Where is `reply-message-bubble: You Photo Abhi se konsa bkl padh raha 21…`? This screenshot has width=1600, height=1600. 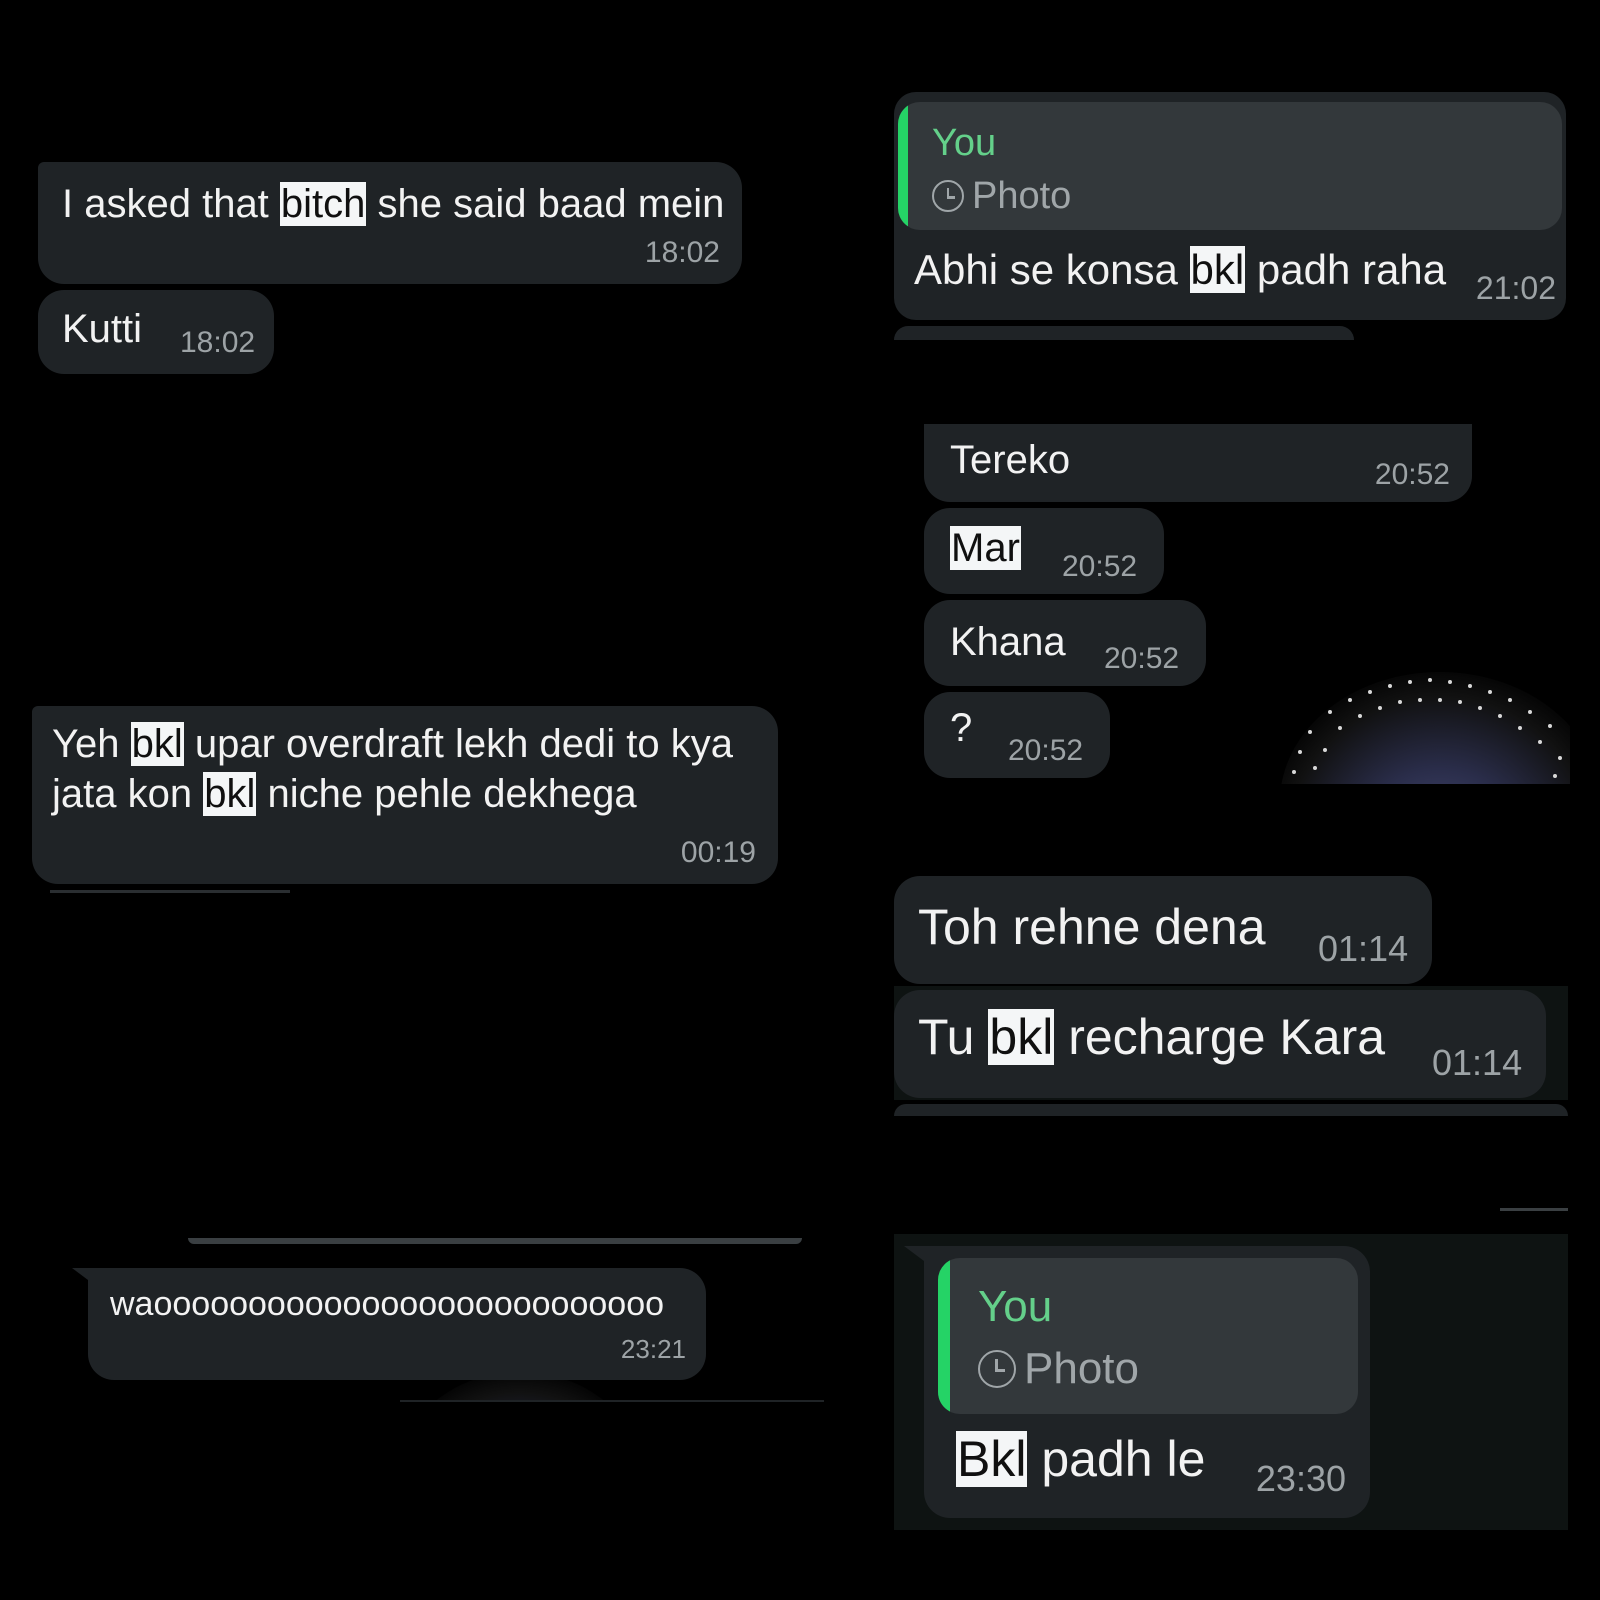 reply-message-bubble: You Photo Abhi se konsa bkl padh raha 21… is located at coordinates (1230, 206).